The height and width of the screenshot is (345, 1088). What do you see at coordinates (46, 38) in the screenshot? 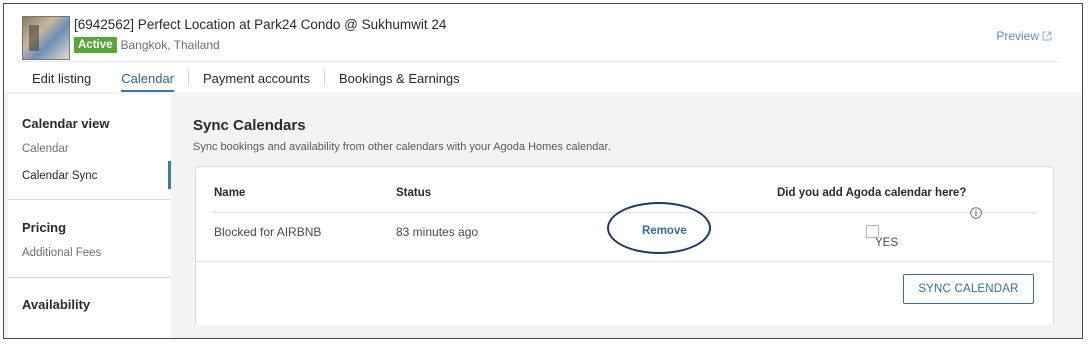
I see `listing-thumbnail` at bounding box center [46, 38].